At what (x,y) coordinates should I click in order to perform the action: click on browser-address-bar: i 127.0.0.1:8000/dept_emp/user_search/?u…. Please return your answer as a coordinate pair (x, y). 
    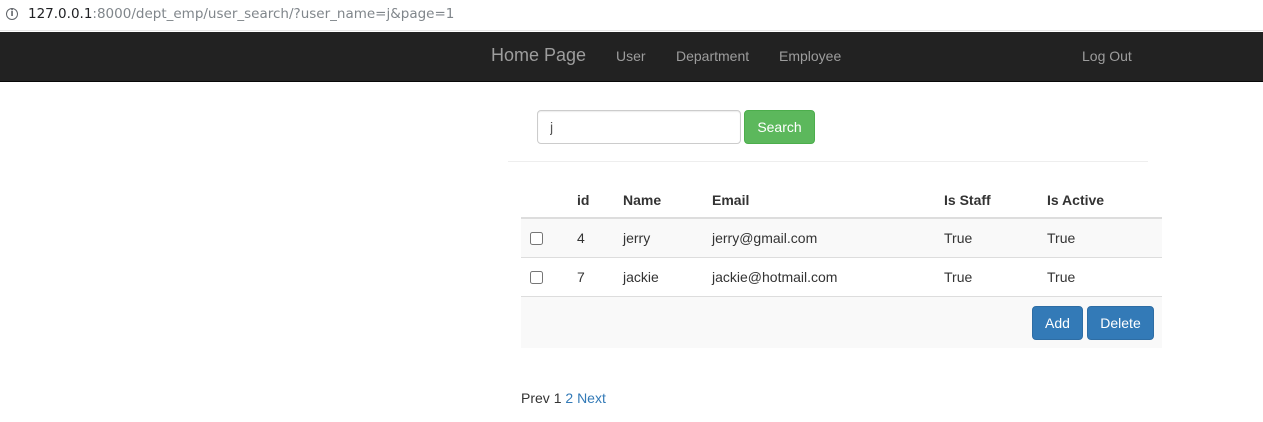
    Looking at the image, I should click on (631, 15).